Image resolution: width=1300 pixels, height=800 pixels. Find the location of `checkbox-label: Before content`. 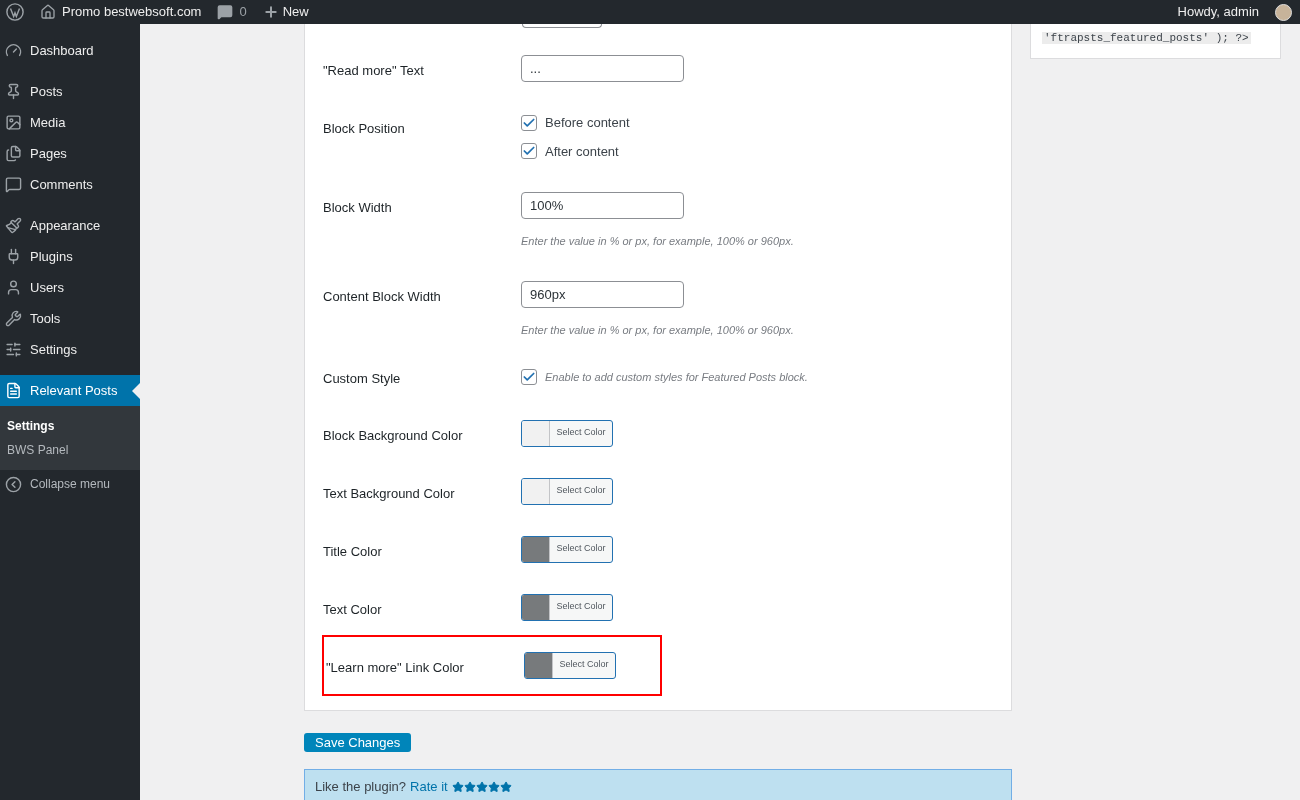

checkbox-label: Before content is located at coordinates (587, 123).